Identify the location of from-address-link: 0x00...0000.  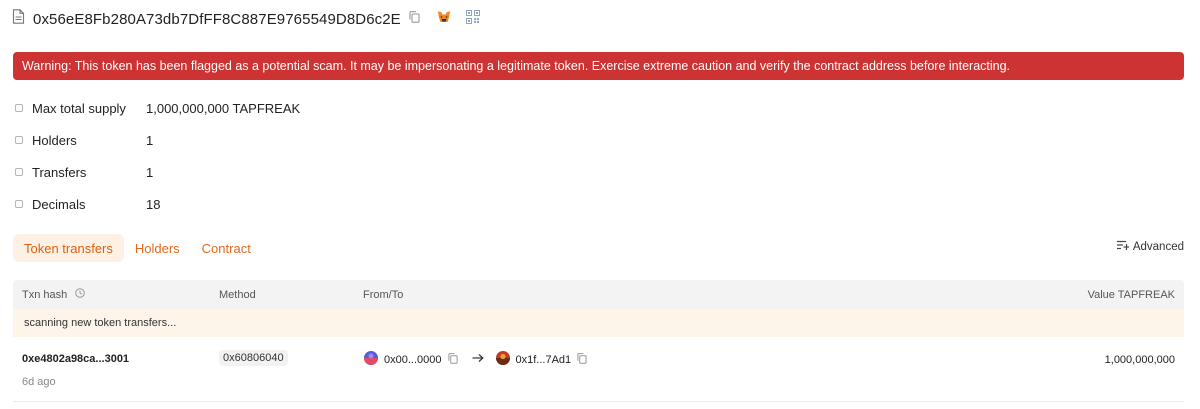
(413, 360).